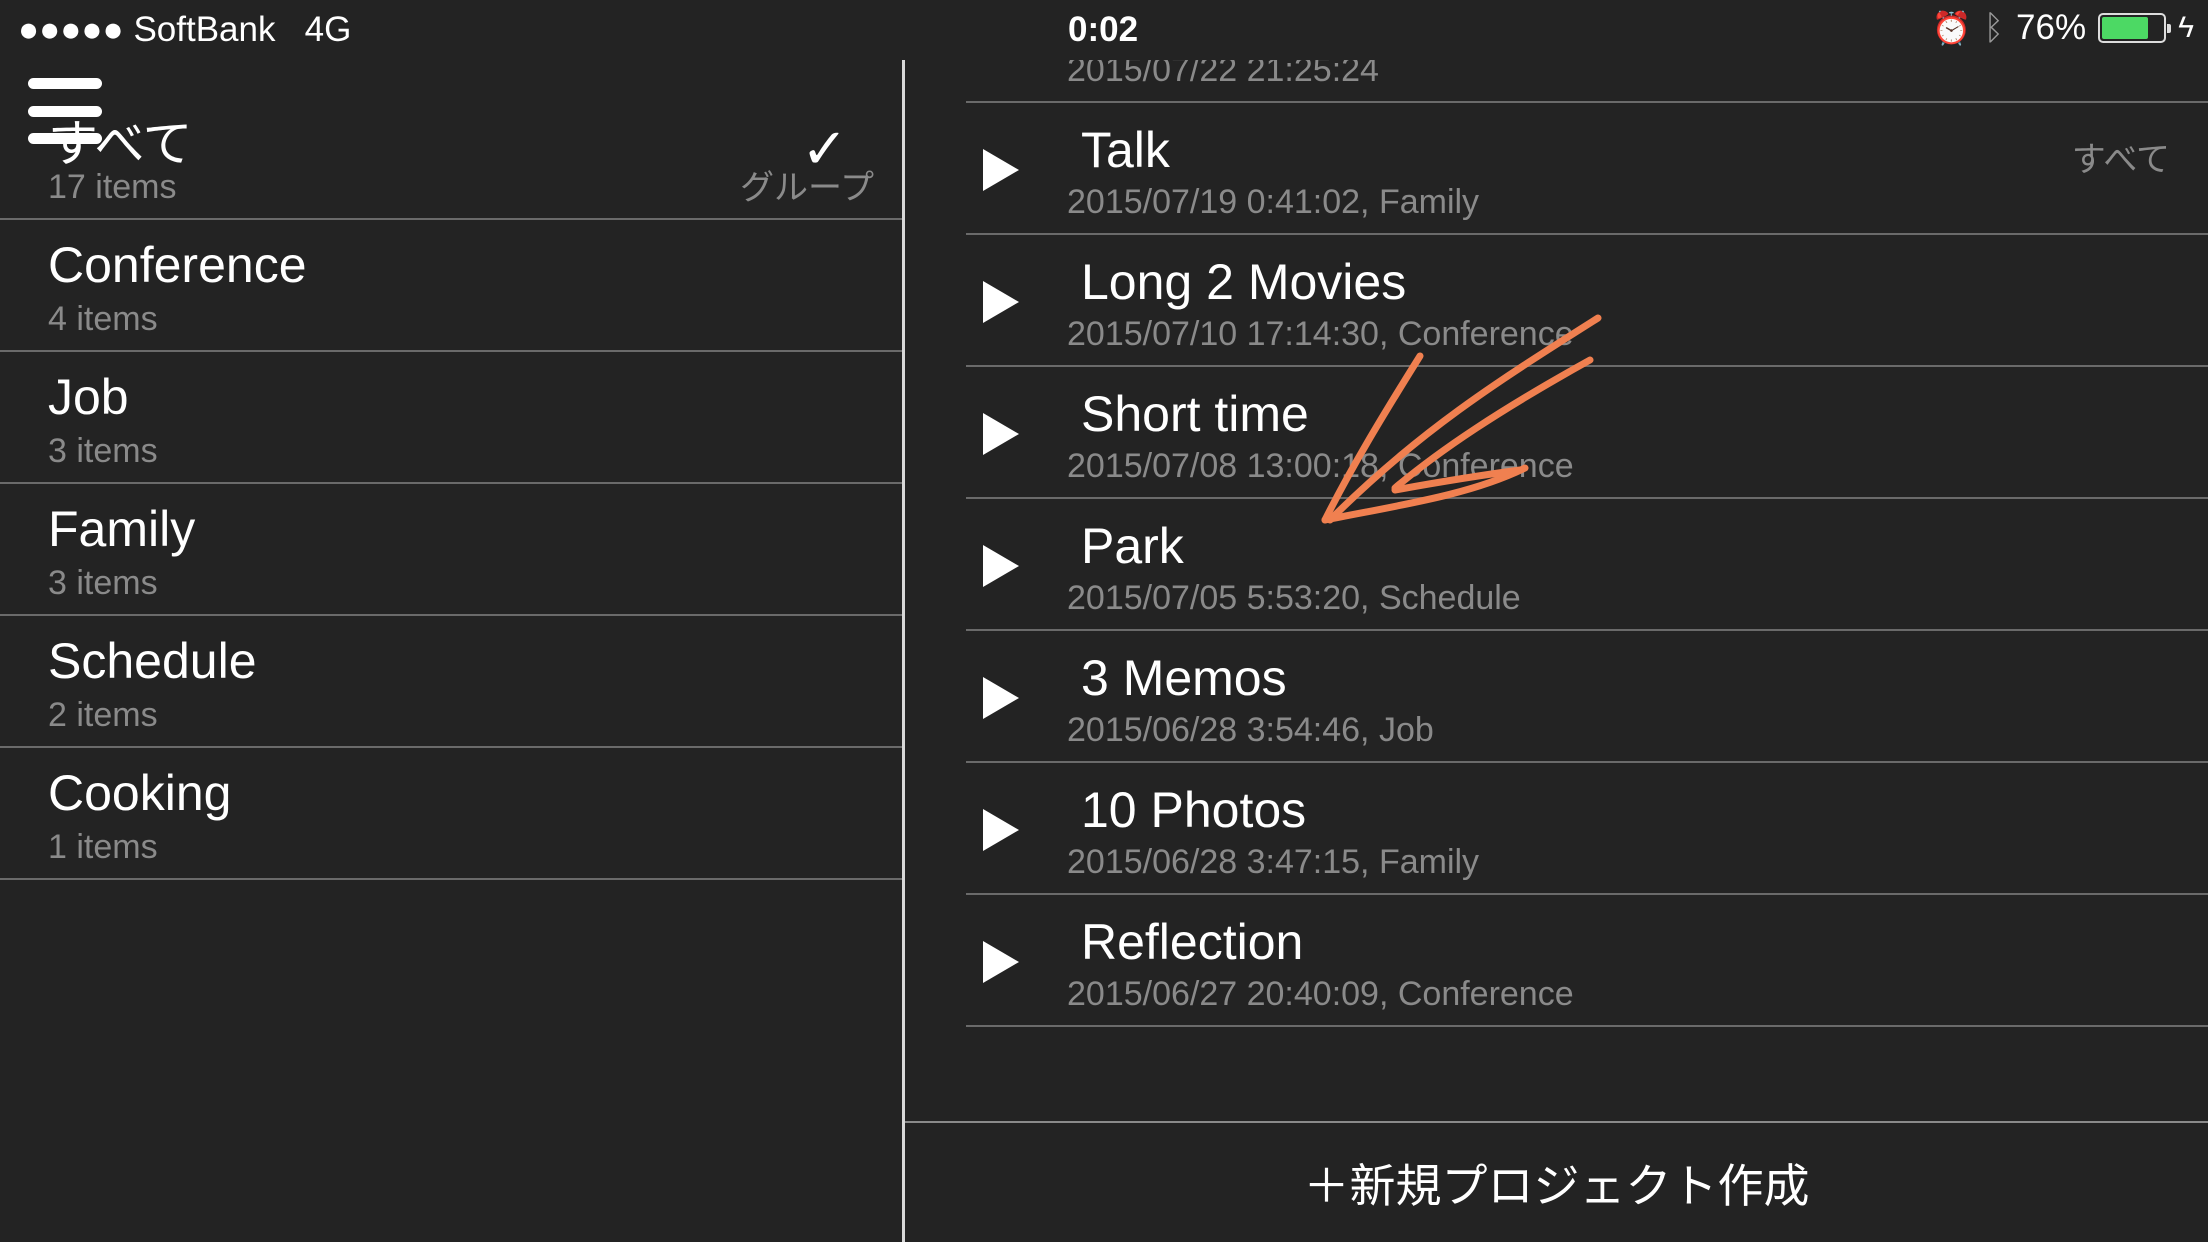 The height and width of the screenshot is (1242, 2208). What do you see at coordinates (452, 286) in the screenshot?
I see `sidebar-item-group: Conference 4 items` at bounding box center [452, 286].